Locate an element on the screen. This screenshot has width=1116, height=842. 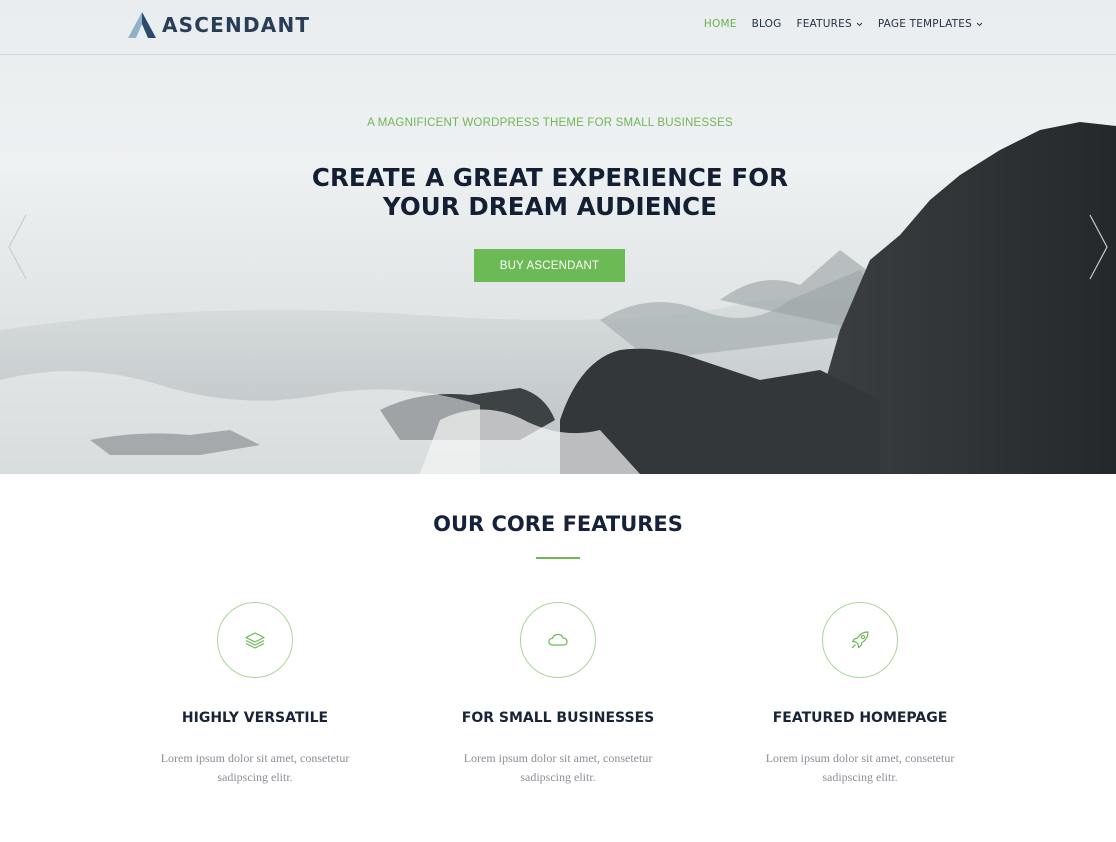
buy-ascendant-button: BUY ASCENDANT is located at coordinates (549, 265).